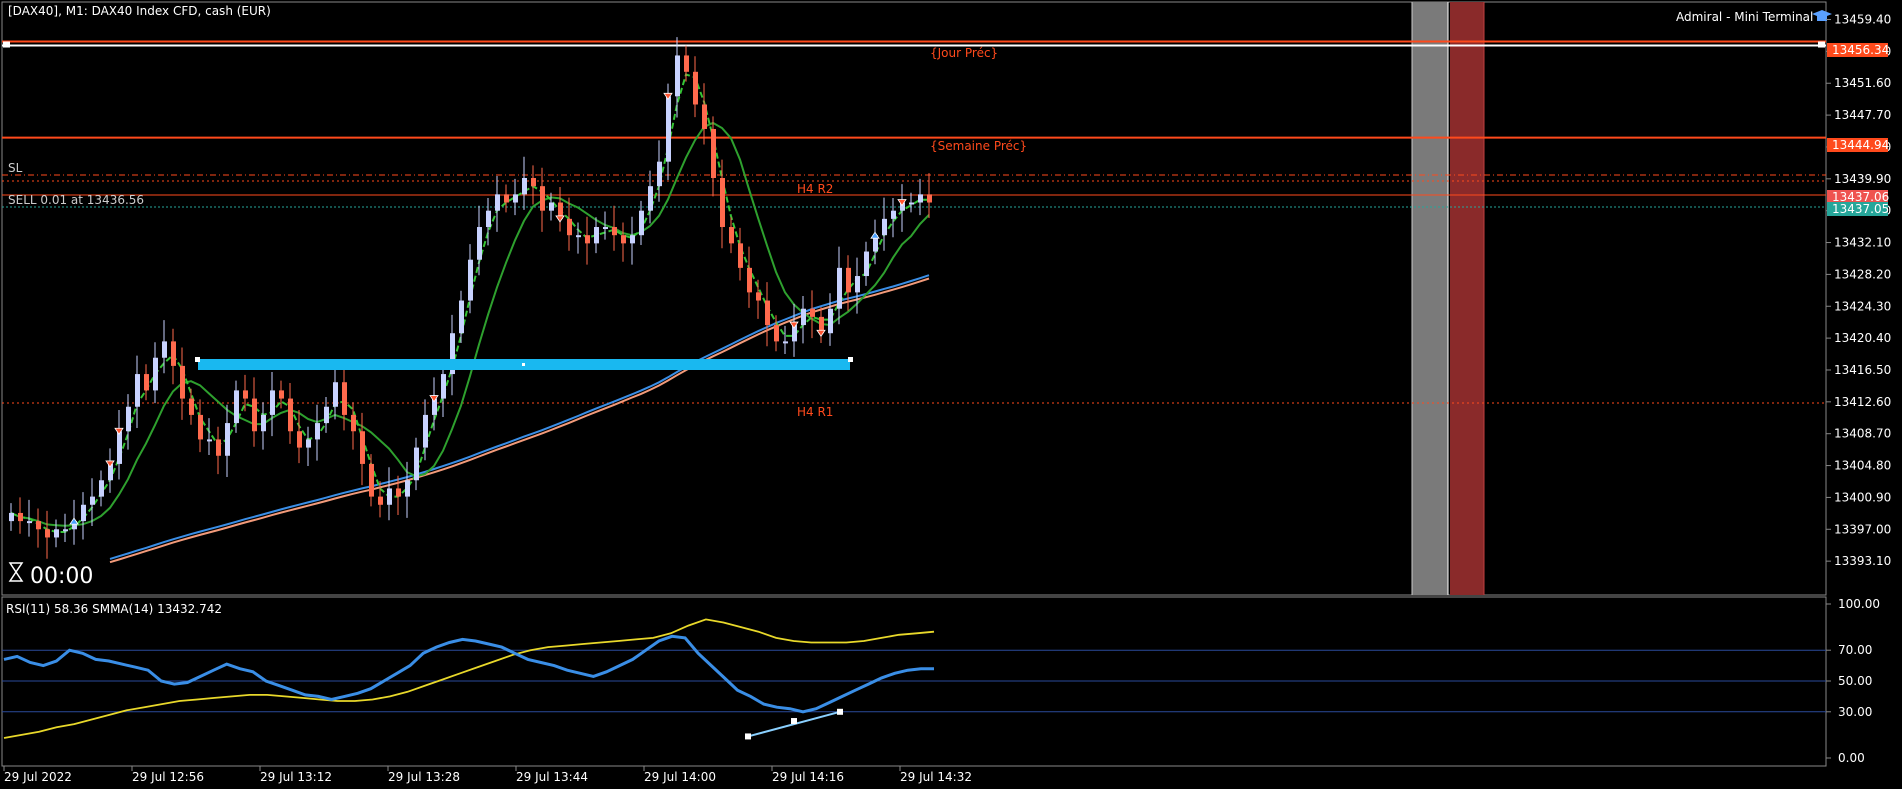  Describe the element at coordinates (1859, 604) in the screenshot. I see `rsi-tick-label: 100.00` at that location.